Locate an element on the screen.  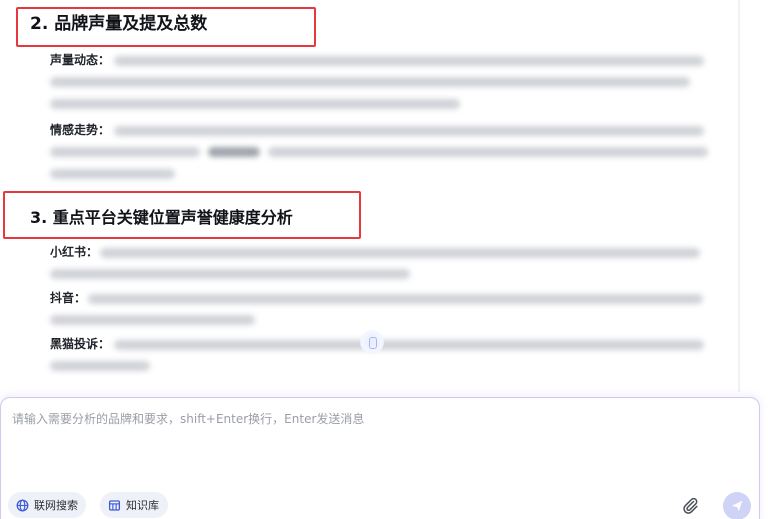
knowledge-base-label: 知识库 is located at coordinates (142, 505).